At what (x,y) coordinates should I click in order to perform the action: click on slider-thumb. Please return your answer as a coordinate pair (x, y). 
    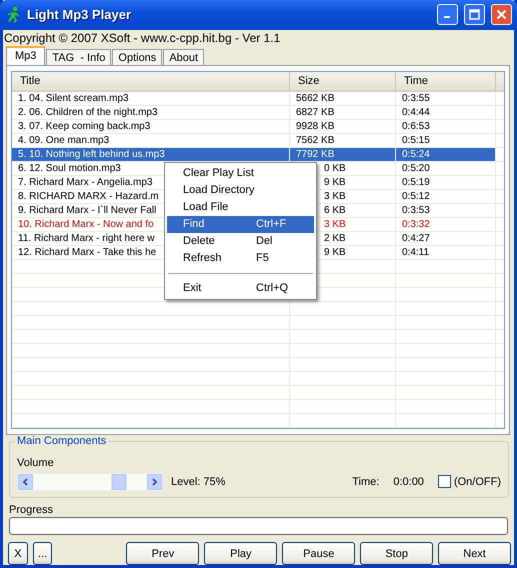
    Looking at the image, I should click on (118, 482).